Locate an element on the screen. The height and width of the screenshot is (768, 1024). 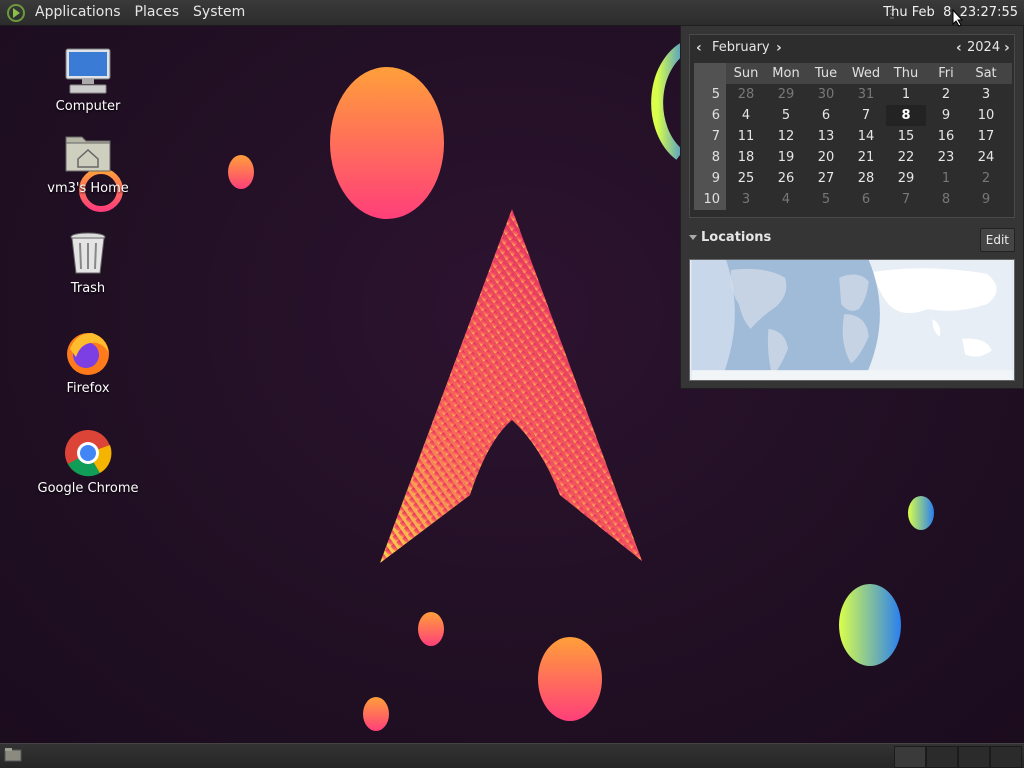
home-folder-icon is located at coordinates (88, 154).